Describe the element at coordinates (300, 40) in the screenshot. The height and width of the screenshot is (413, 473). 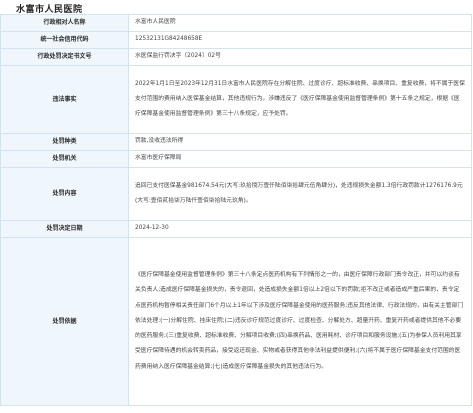
I see `row-value: 12532131G84248658E` at that location.